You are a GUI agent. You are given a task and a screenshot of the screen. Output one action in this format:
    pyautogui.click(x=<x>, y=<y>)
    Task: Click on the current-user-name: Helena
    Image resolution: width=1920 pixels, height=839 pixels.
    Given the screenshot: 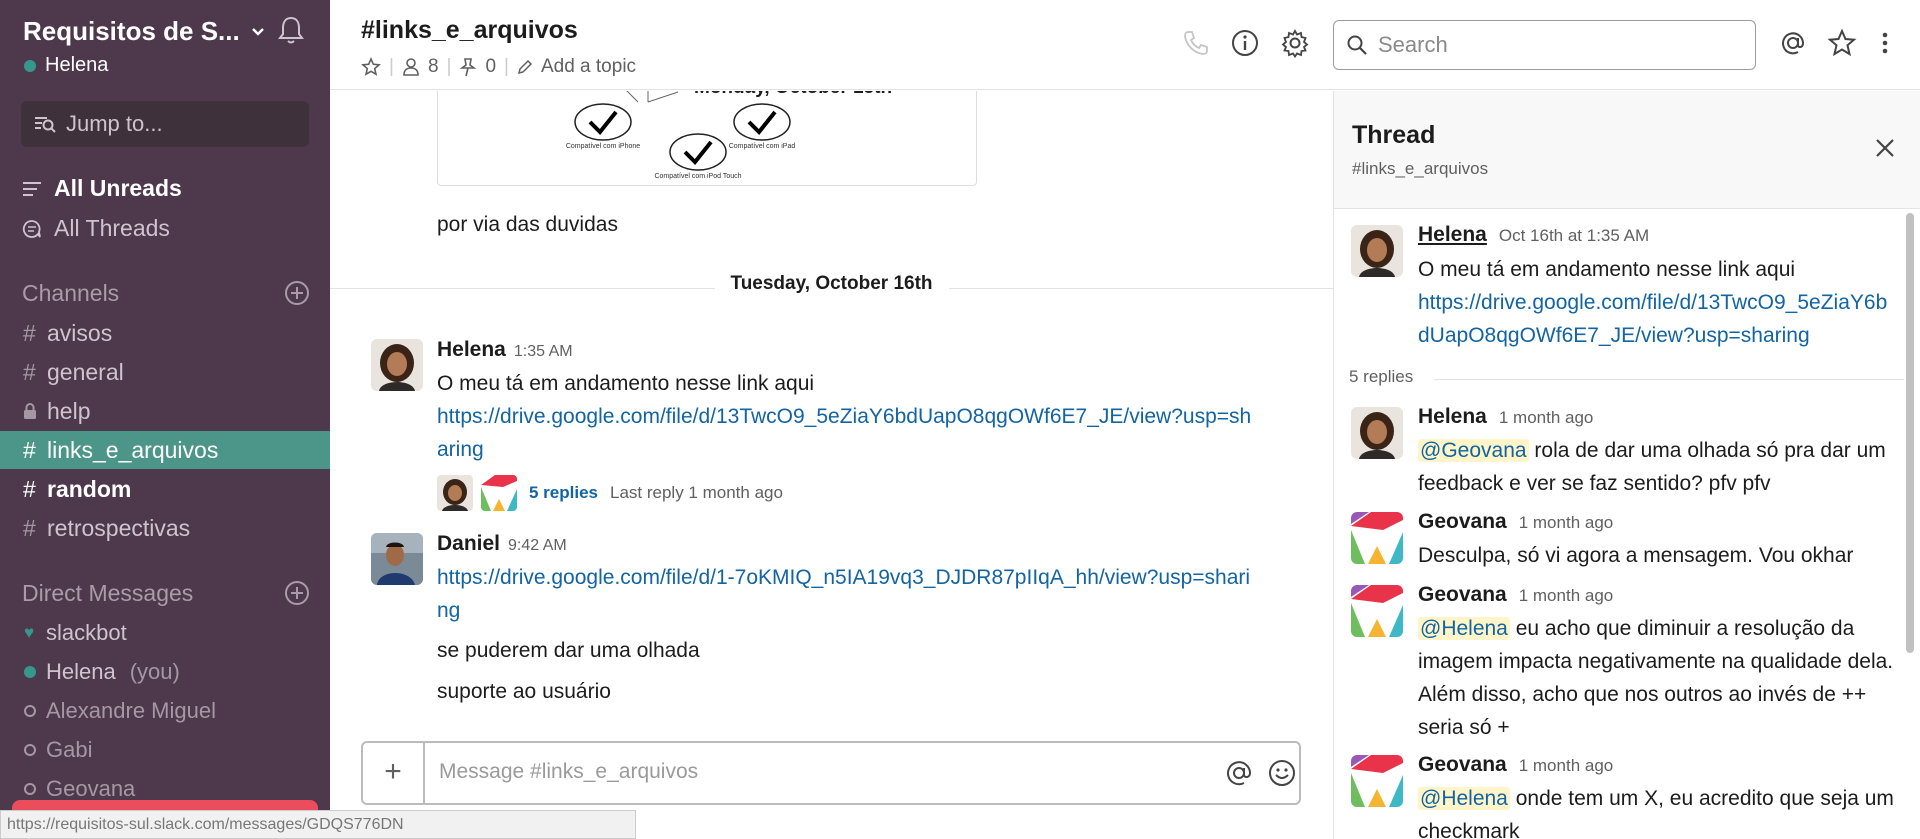 What is the action you would take?
    pyautogui.click(x=77, y=65)
    